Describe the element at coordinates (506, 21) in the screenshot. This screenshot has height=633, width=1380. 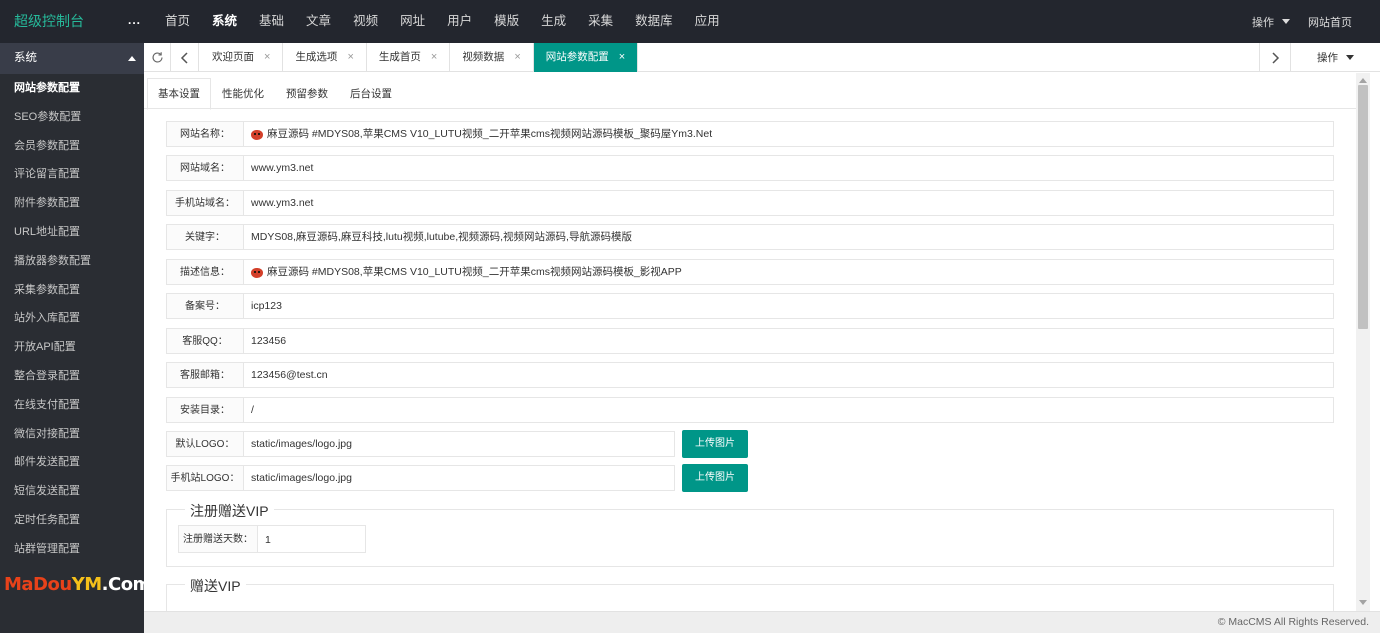
I see `nav-item-template: 模版` at that location.